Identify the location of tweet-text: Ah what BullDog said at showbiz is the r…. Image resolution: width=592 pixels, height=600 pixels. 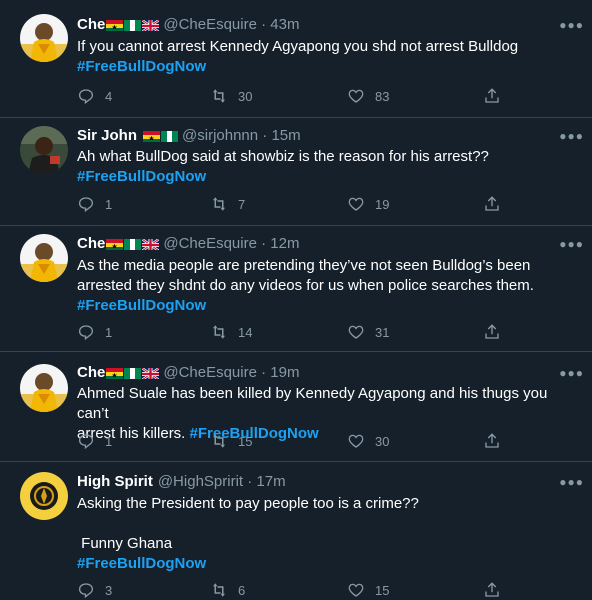
(324, 167).